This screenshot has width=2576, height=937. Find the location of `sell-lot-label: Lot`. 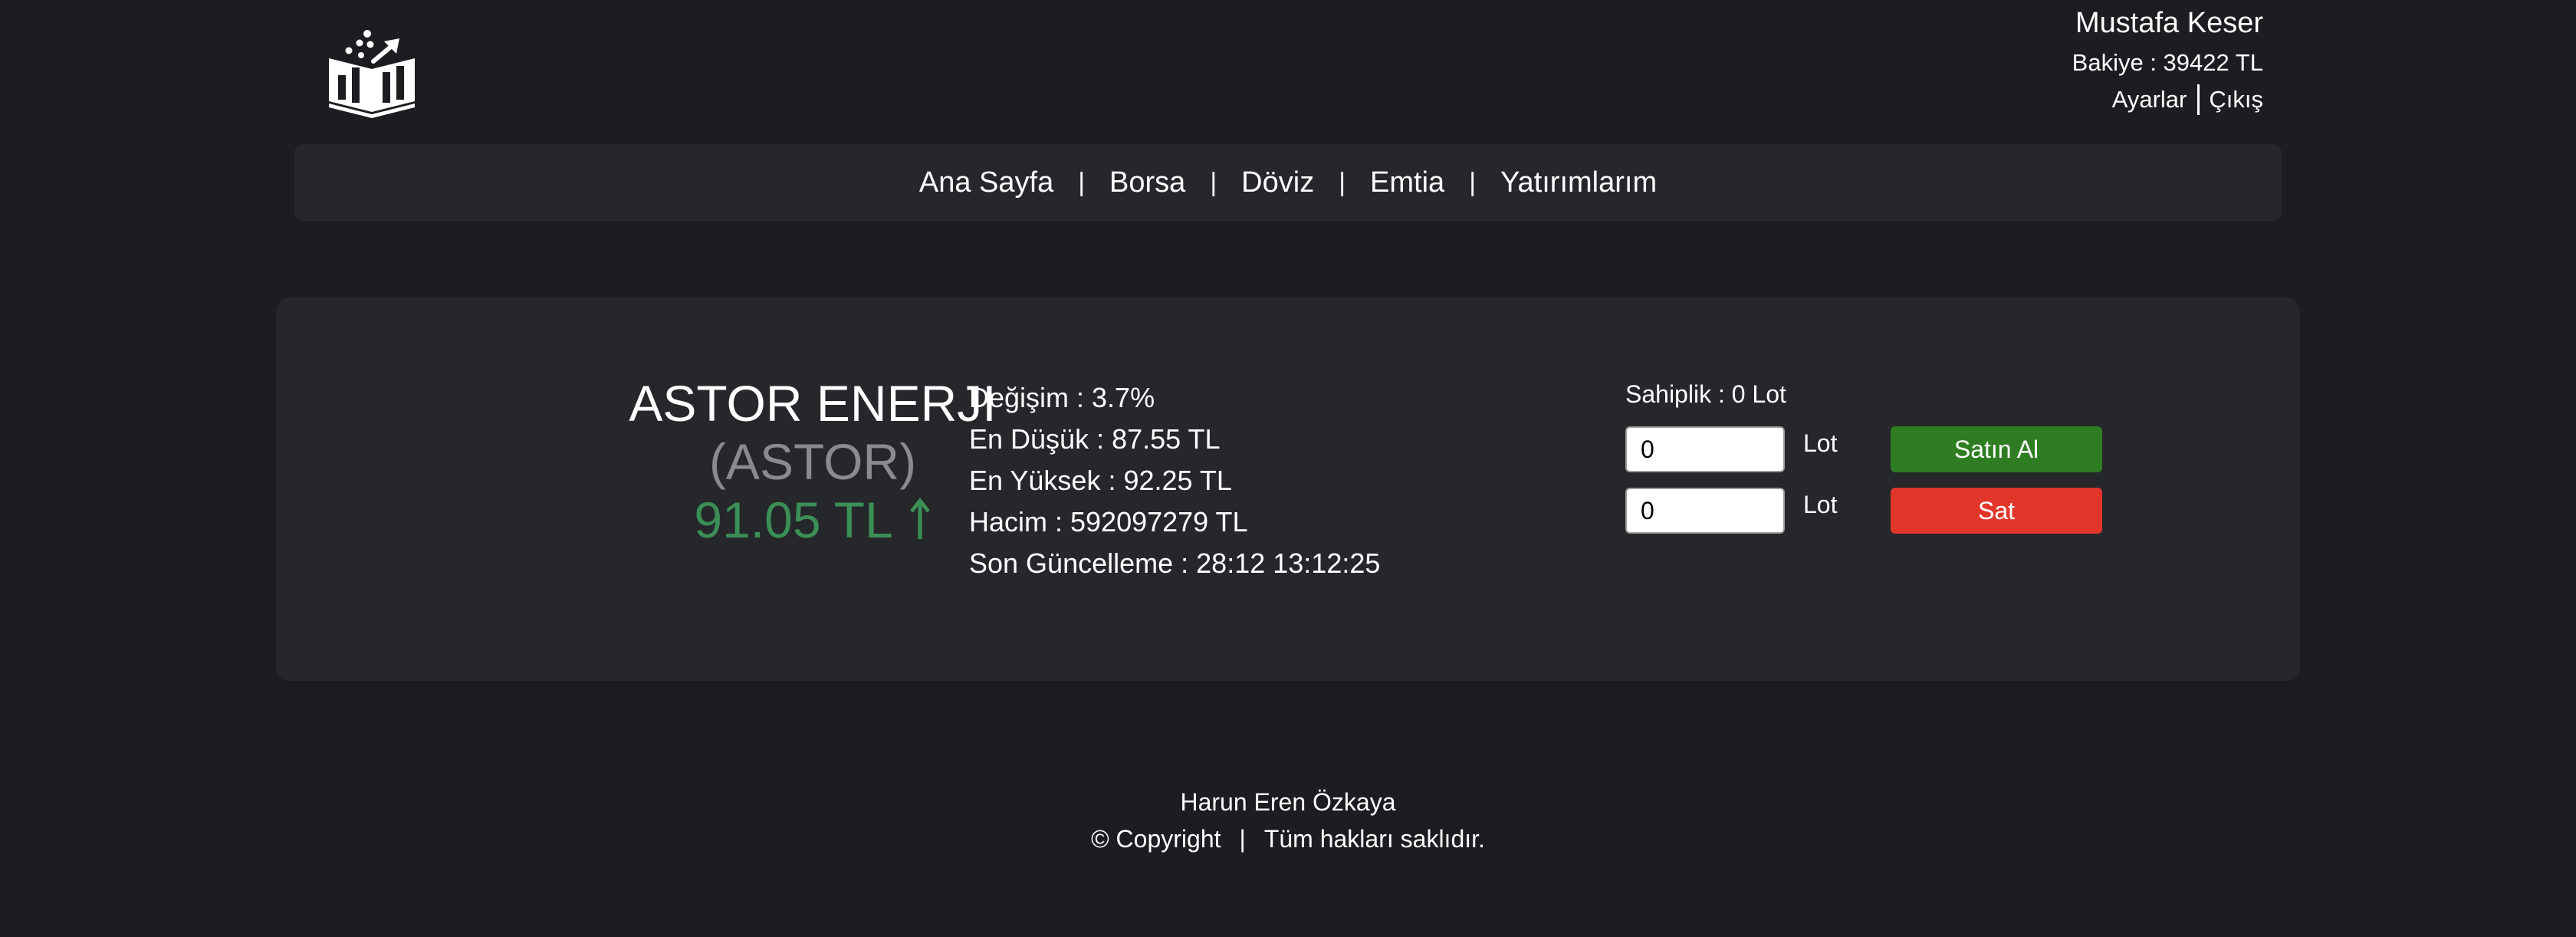

sell-lot-label: Lot is located at coordinates (1821, 504).